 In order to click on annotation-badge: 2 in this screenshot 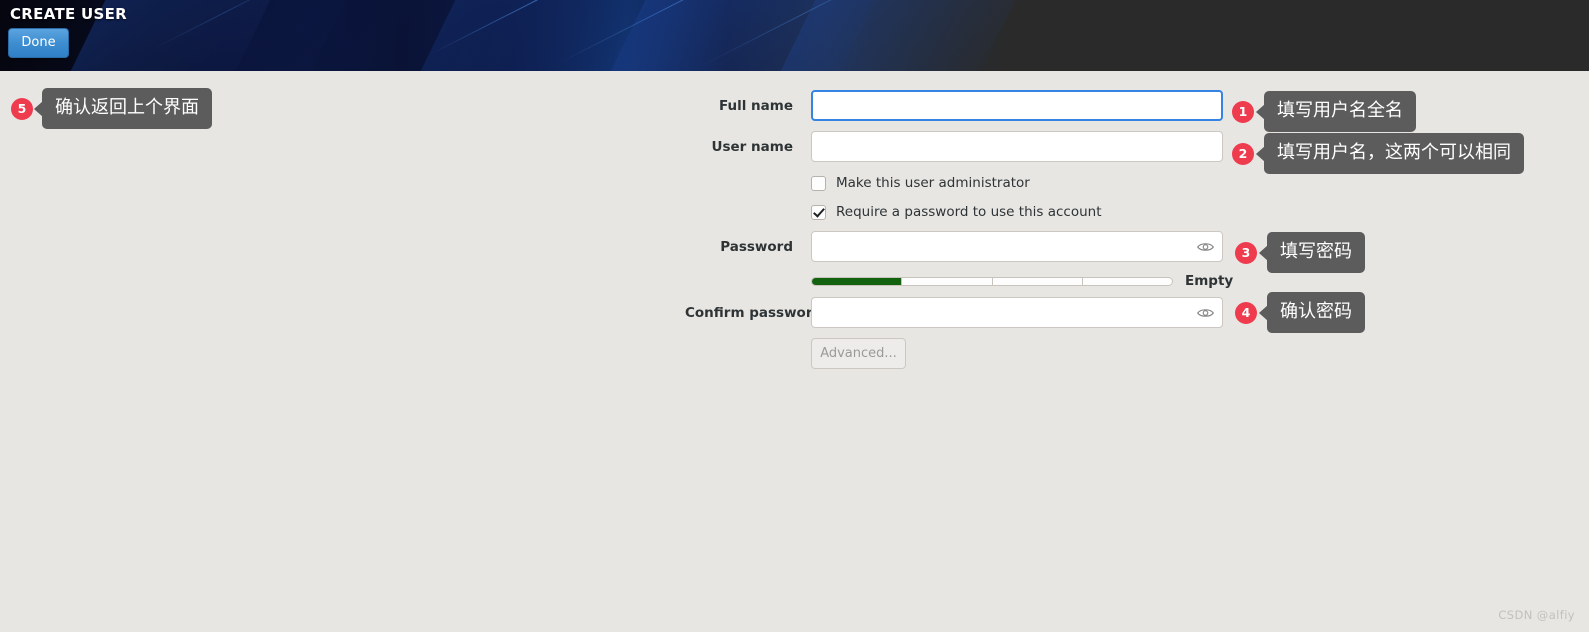, I will do `click(1243, 153)`.